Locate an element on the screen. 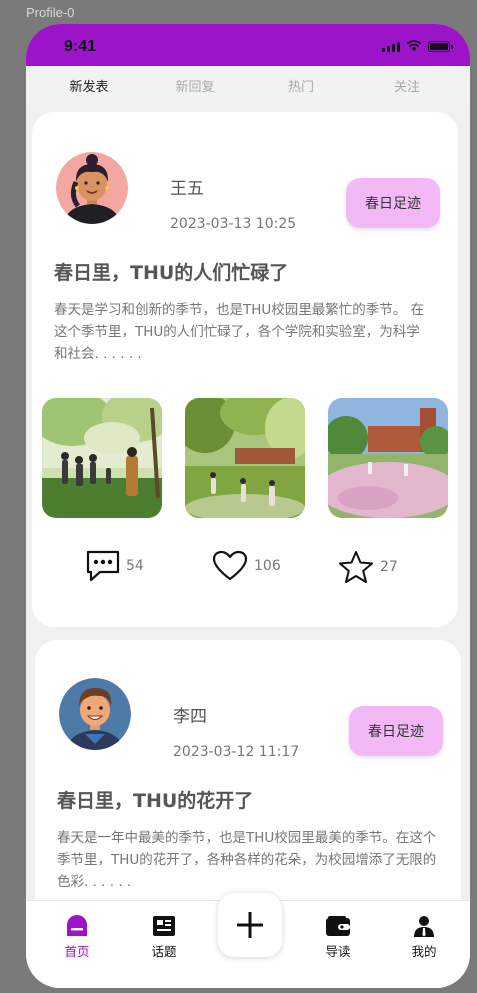  nav-home: 首页 is located at coordinates (77, 937).